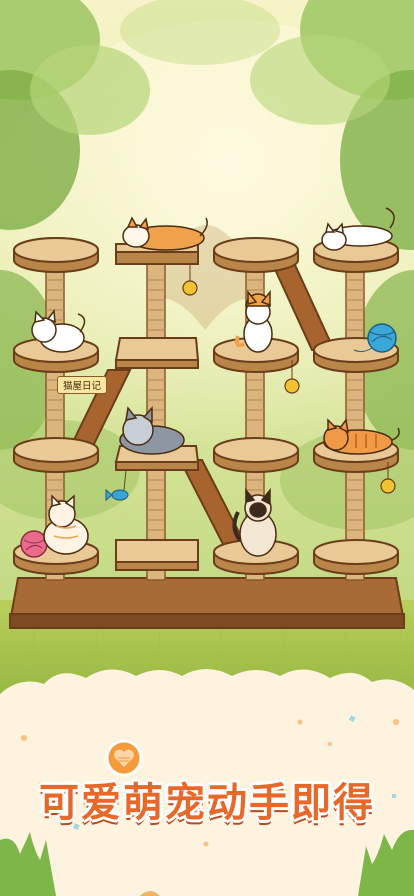 The height and width of the screenshot is (896, 414). What do you see at coordinates (207, 803) in the screenshot?
I see `slogan-text: 可爱萌宠动手即得` at bounding box center [207, 803].